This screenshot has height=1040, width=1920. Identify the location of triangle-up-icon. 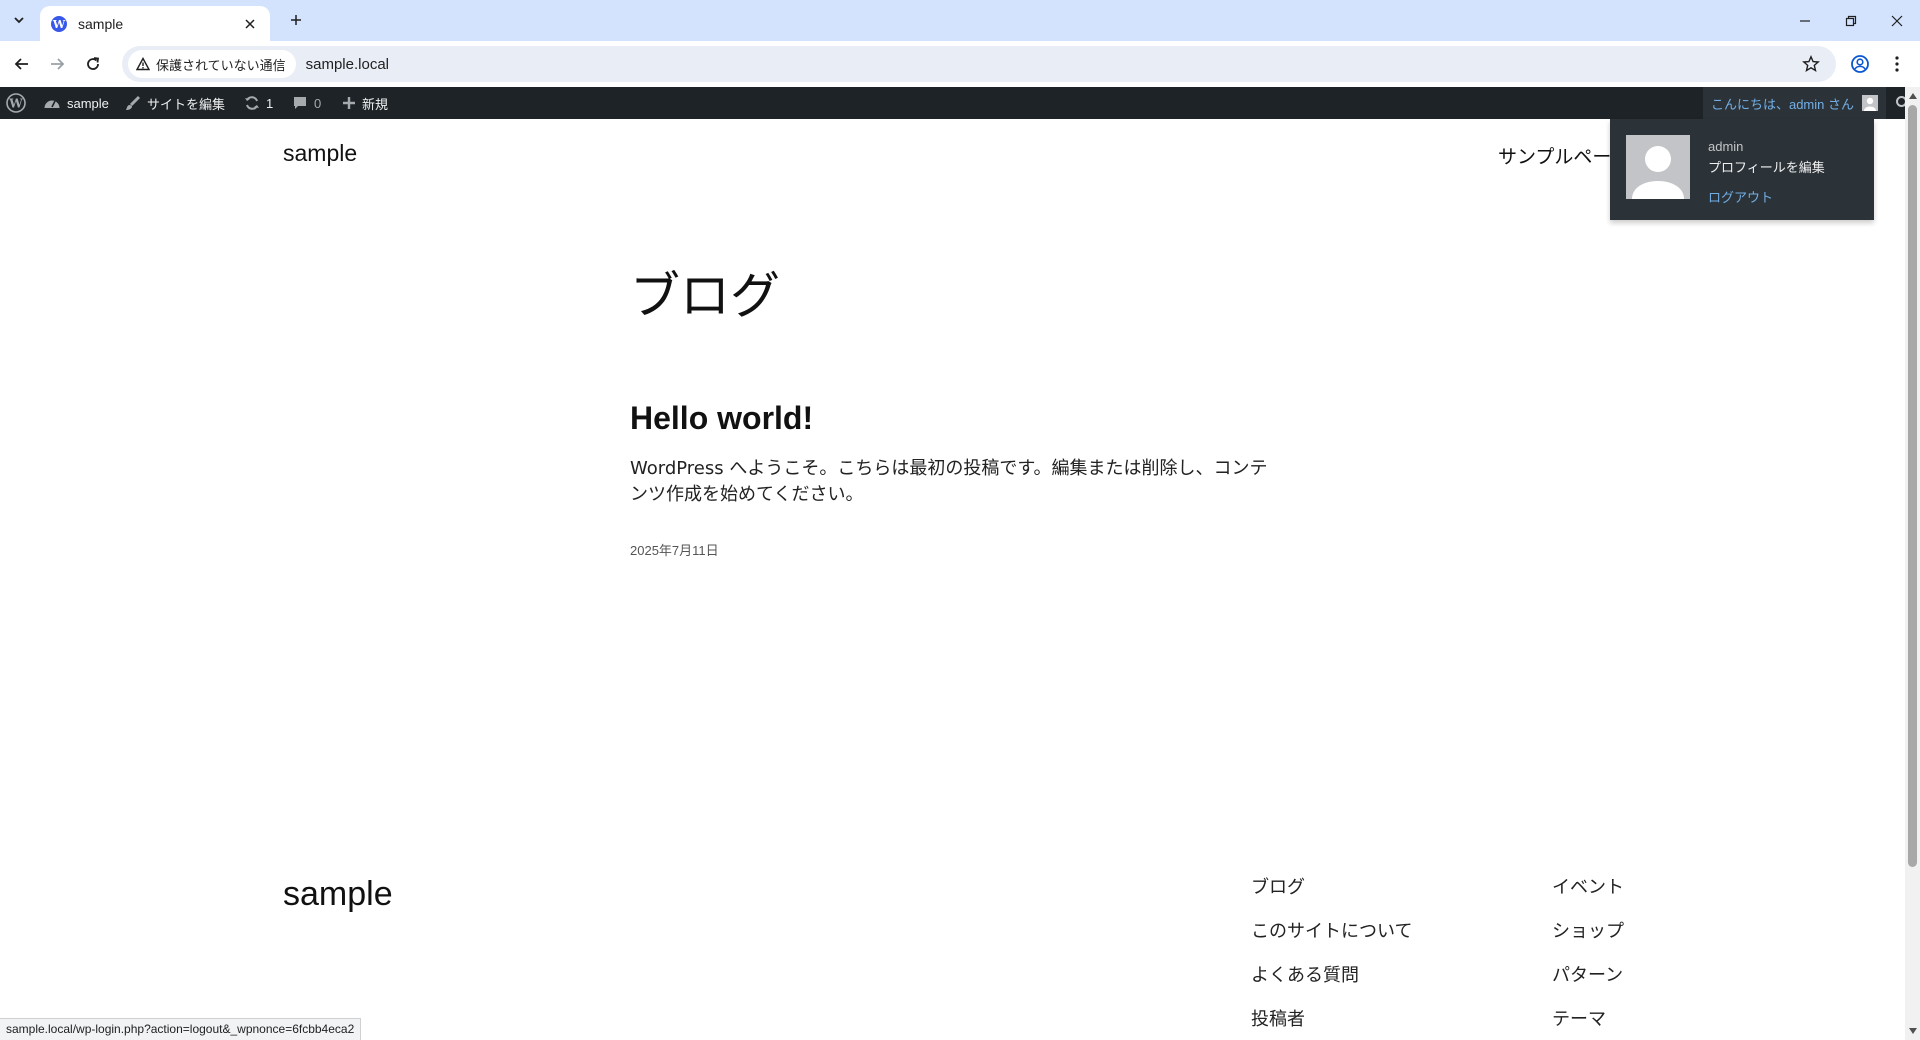
(1912, 96).